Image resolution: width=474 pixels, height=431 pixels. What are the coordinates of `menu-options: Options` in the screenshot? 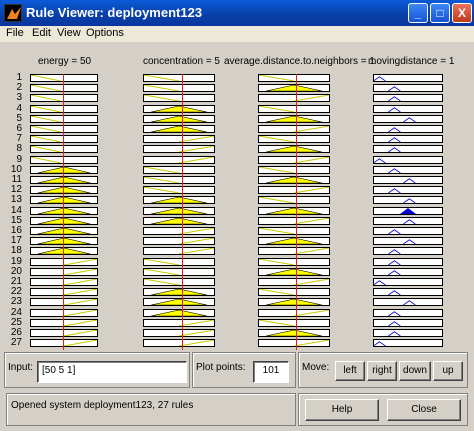 It's located at (105, 33).